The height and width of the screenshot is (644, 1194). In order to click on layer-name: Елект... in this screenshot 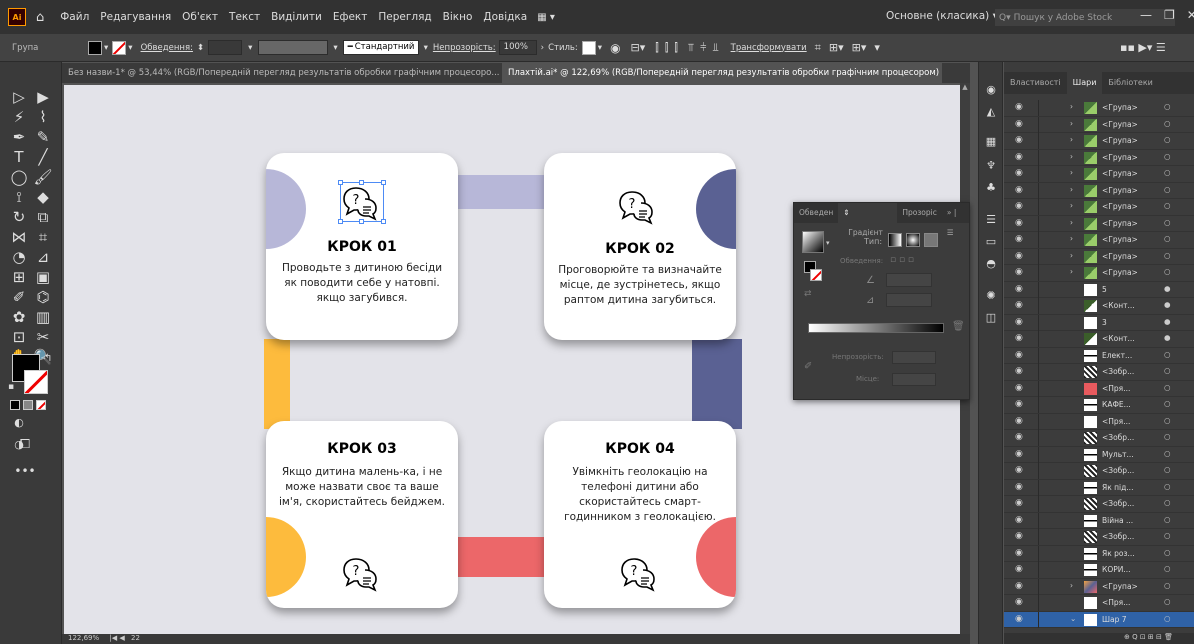, I will do `click(1117, 355)`.